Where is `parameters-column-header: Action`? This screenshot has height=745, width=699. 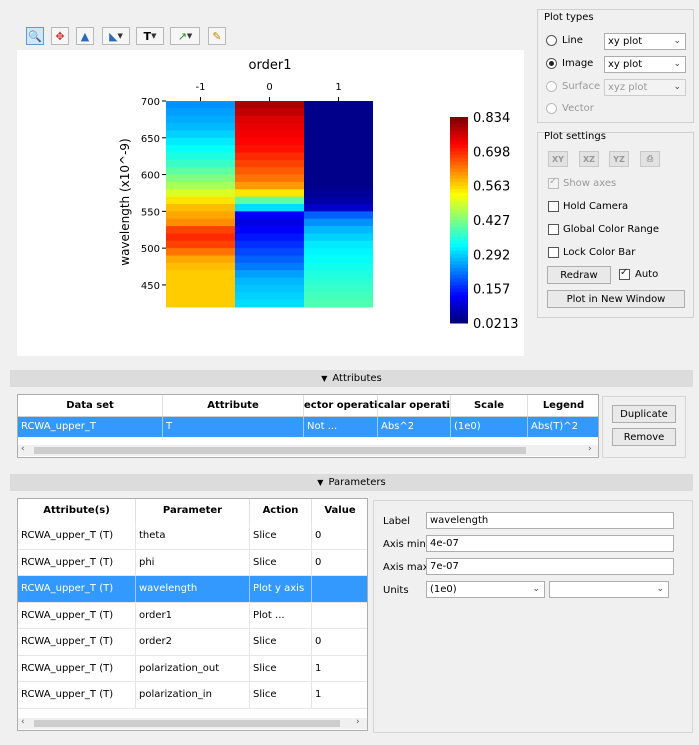
parameters-column-header: Action is located at coordinates (281, 511).